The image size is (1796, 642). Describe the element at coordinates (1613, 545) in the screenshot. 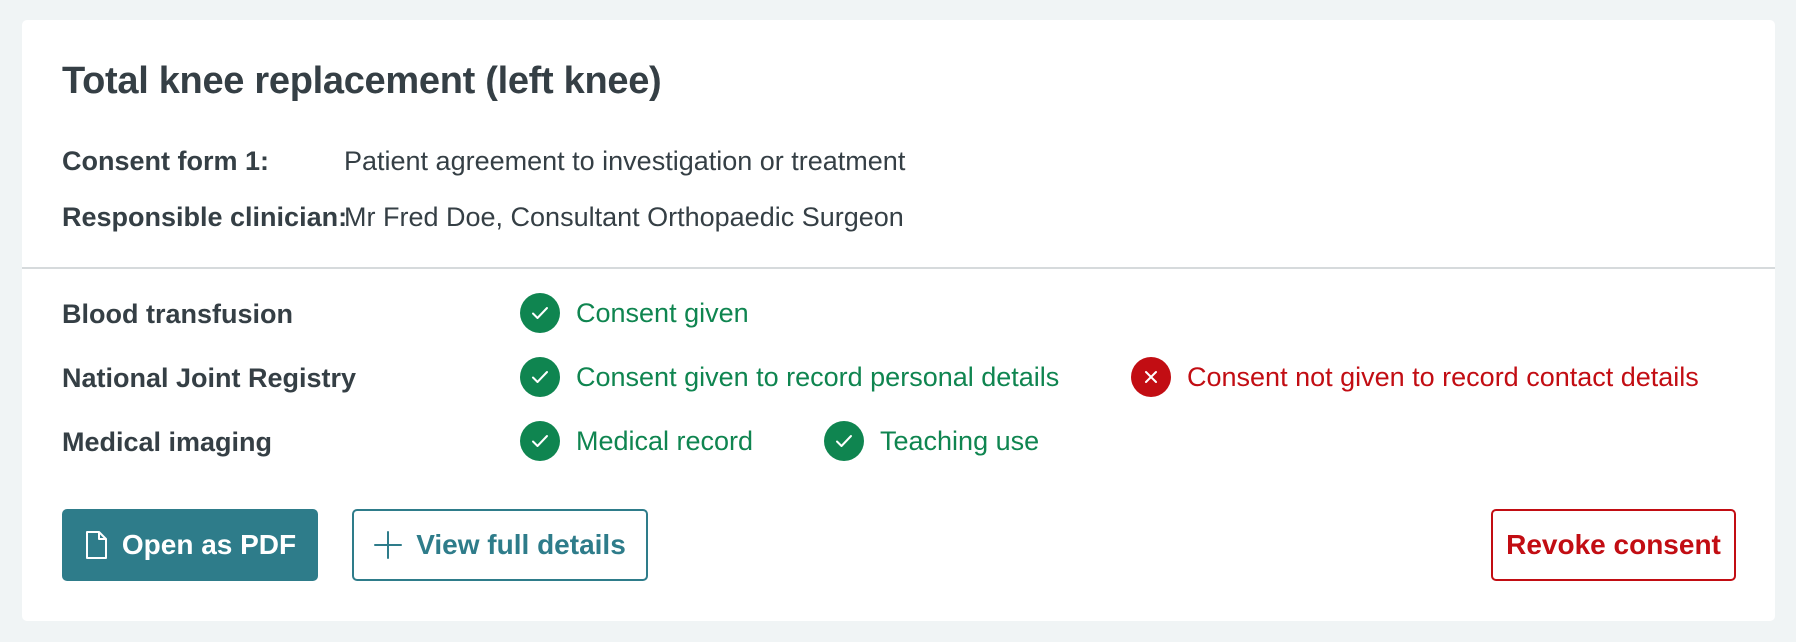

I see `revoke-consent-button: Revoke consent` at that location.